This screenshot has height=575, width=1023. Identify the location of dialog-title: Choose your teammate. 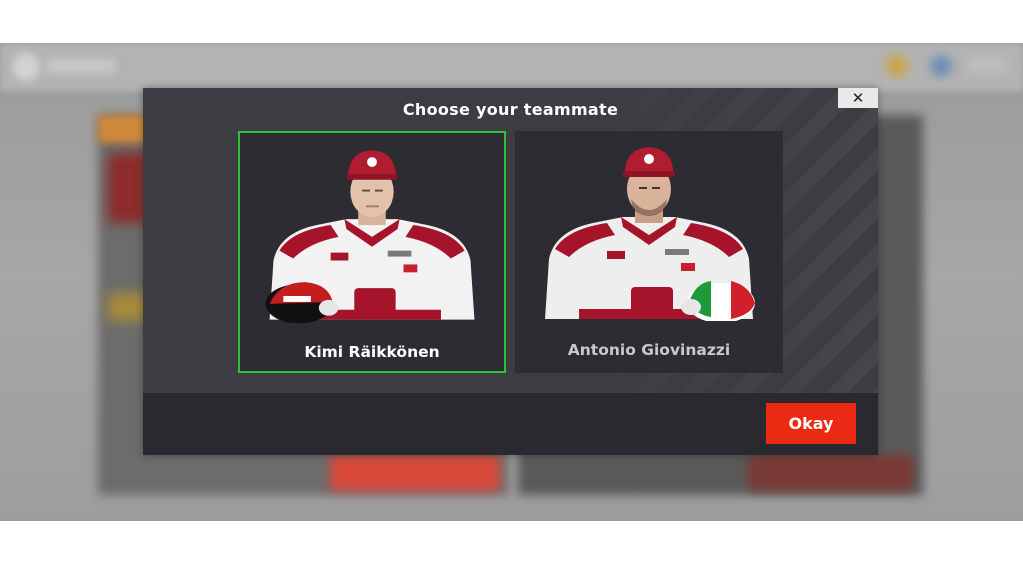
(510, 109).